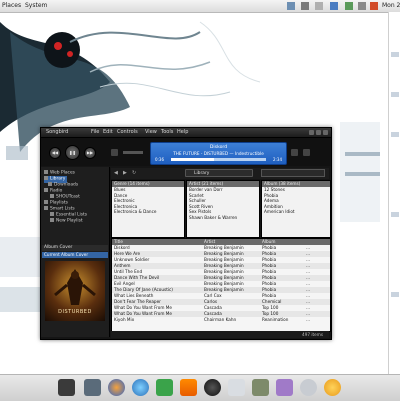  I want to click on back-arrow-icon: ◀, so click(116, 173).